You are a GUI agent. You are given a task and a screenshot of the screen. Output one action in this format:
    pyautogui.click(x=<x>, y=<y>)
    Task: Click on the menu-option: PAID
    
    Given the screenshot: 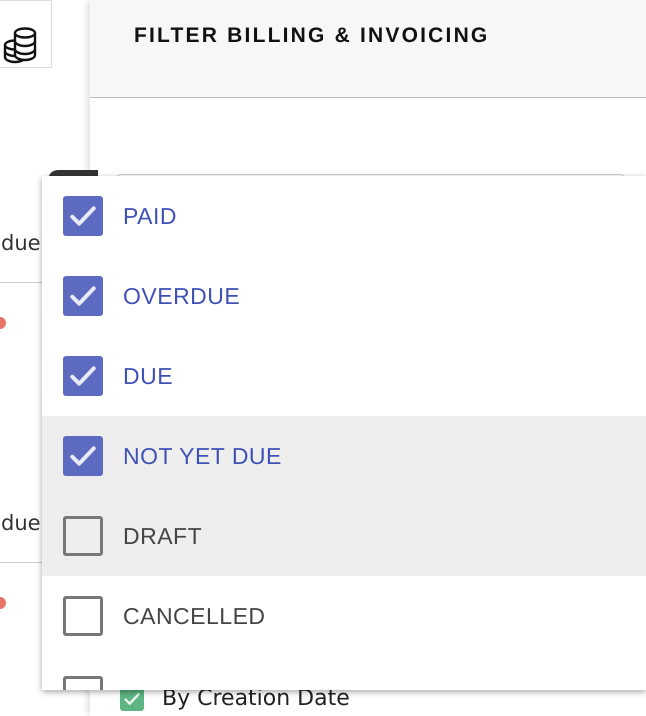 What is the action you would take?
    pyautogui.click(x=344, y=216)
    